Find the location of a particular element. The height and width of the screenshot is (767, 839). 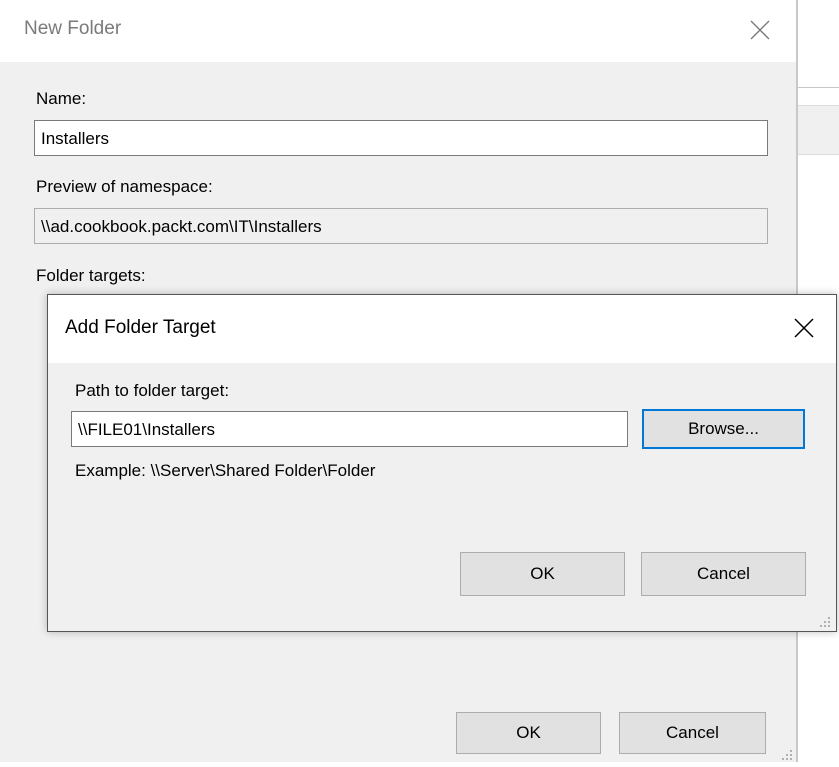

new-folder-title: New Folder is located at coordinates (73, 28).